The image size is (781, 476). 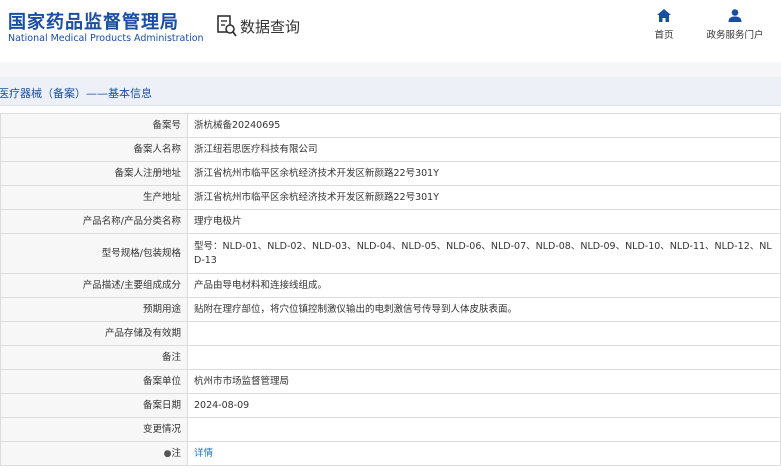 What do you see at coordinates (484, 125) in the screenshot?
I see `row-value: 浙杭械备20240695` at bounding box center [484, 125].